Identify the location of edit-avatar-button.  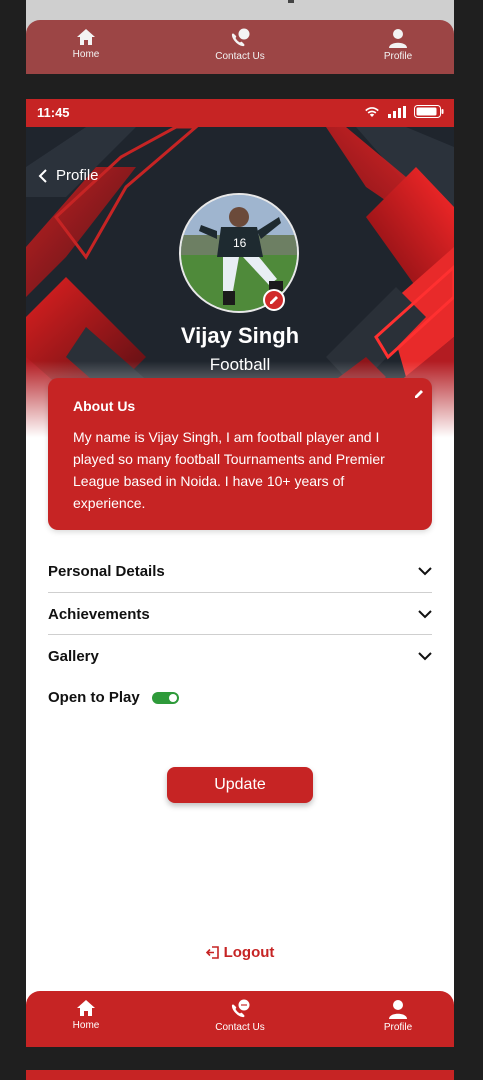
(274, 300).